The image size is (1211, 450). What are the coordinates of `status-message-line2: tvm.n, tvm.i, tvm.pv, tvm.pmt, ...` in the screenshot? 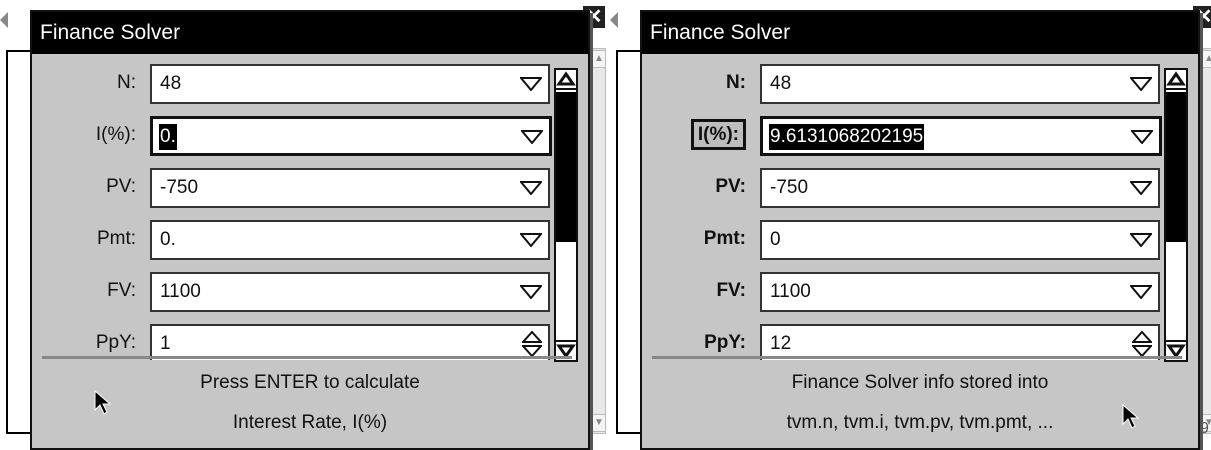 It's located at (920, 422).